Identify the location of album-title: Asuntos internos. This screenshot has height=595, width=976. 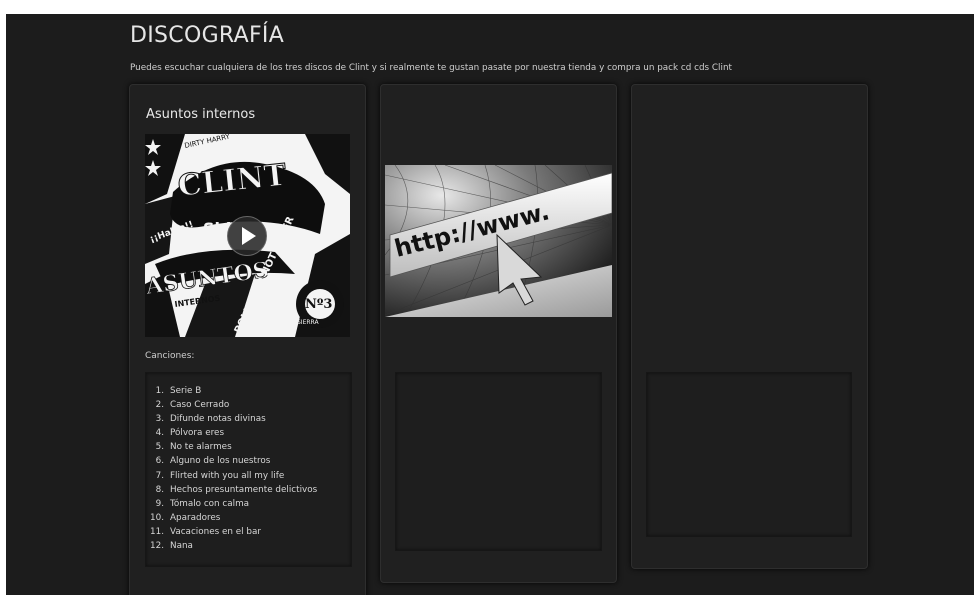
(201, 114).